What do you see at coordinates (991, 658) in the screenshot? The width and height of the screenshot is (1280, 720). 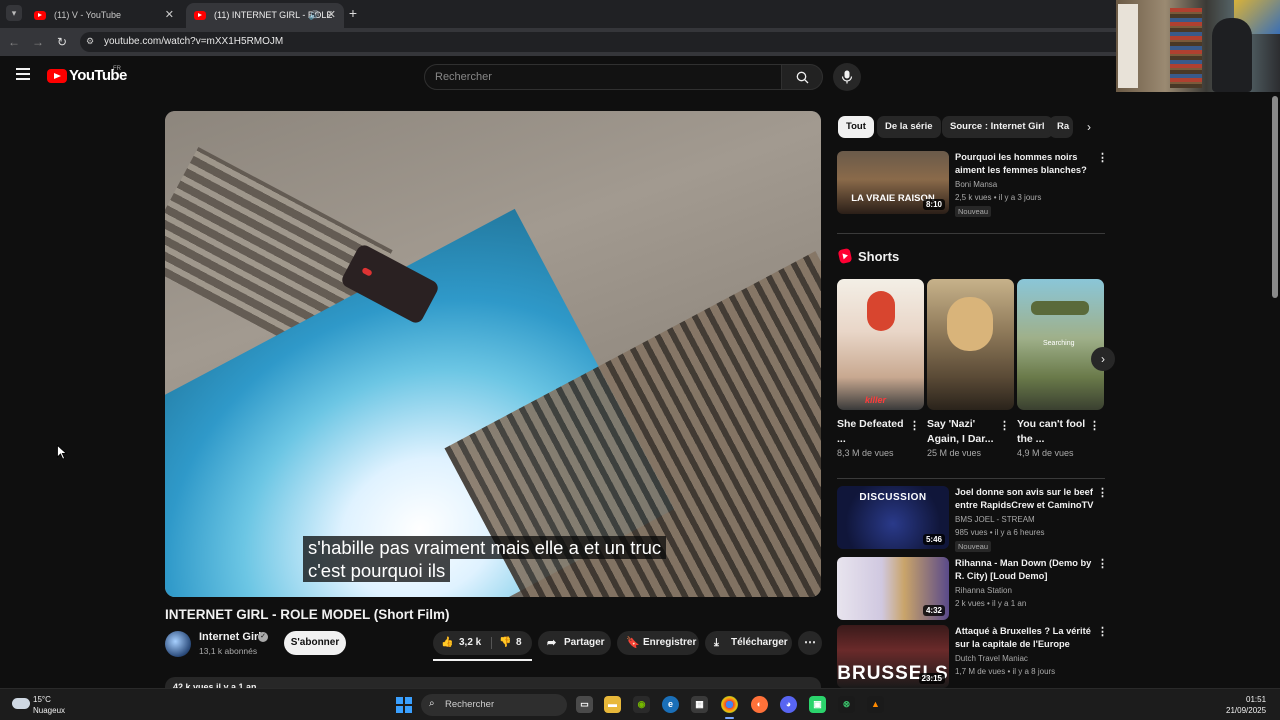 I see `channel-name: Dutch Travel Maniac` at bounding box center [991, 658].